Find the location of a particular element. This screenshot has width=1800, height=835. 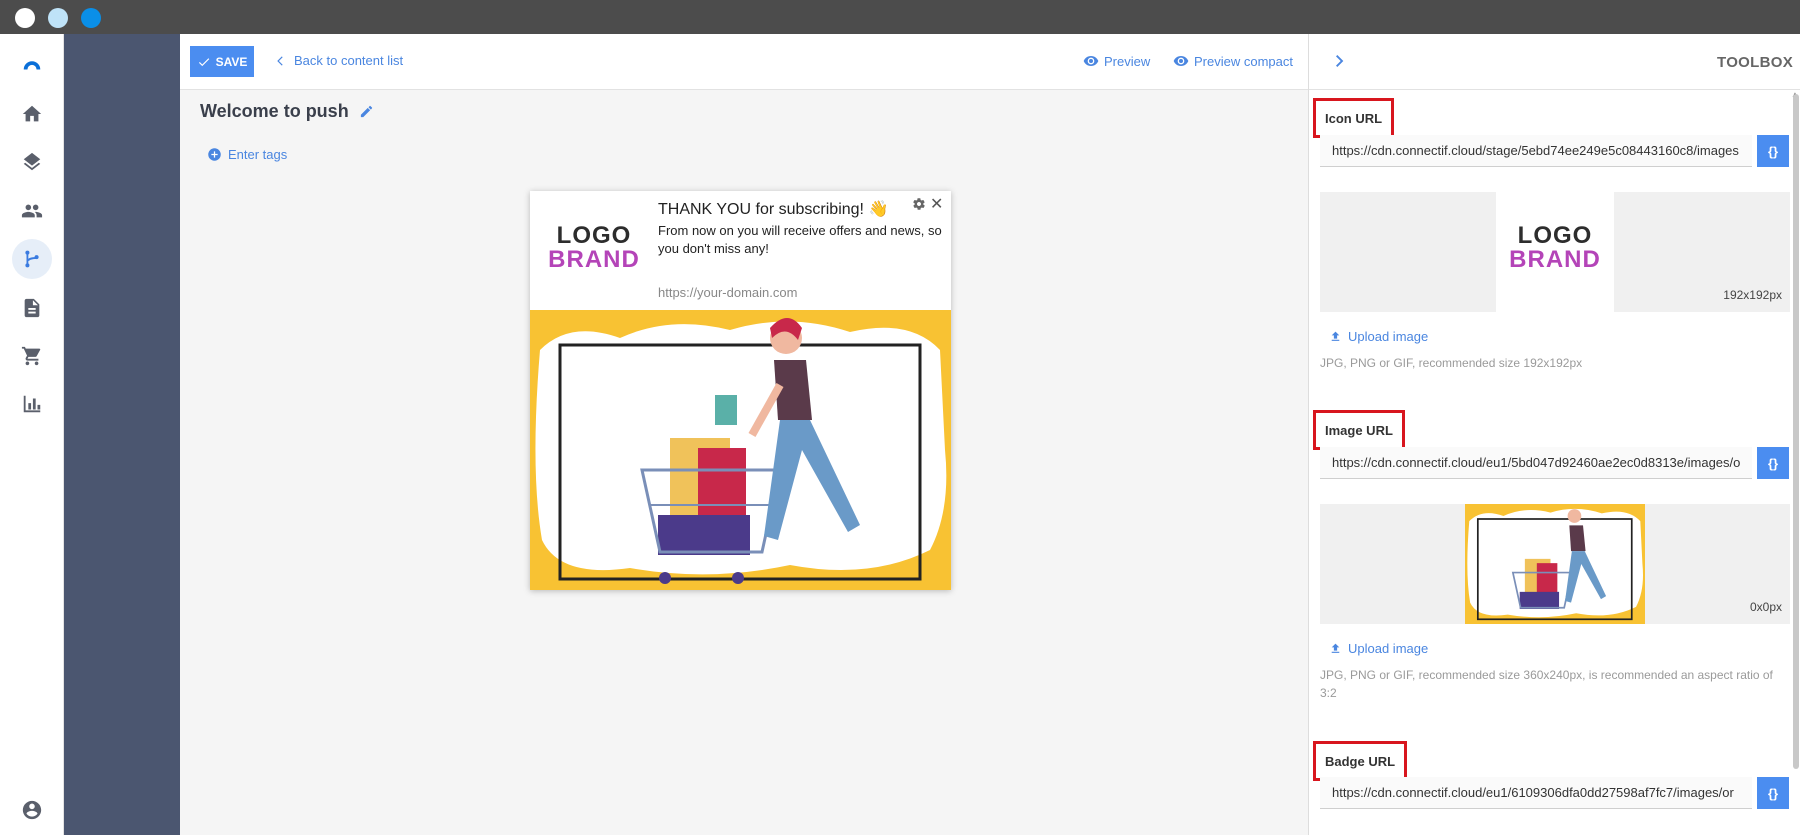

page-title-text: Welcome to push is located at coordinates (274, 111).